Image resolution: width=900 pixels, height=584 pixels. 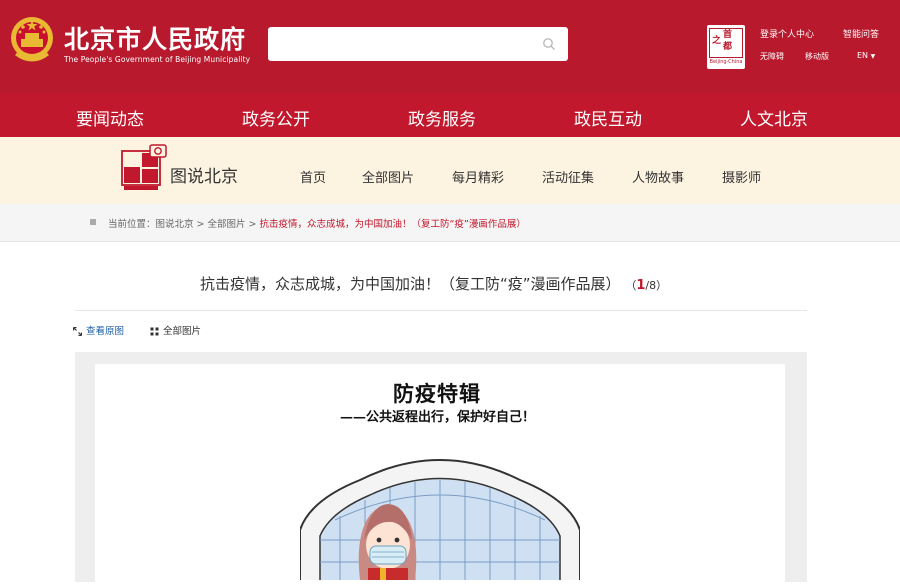 What do you see at coordinates (182, 331) in the screenshot?
I see `all-images-label: 全部图片` at bounding box center [182, 331].